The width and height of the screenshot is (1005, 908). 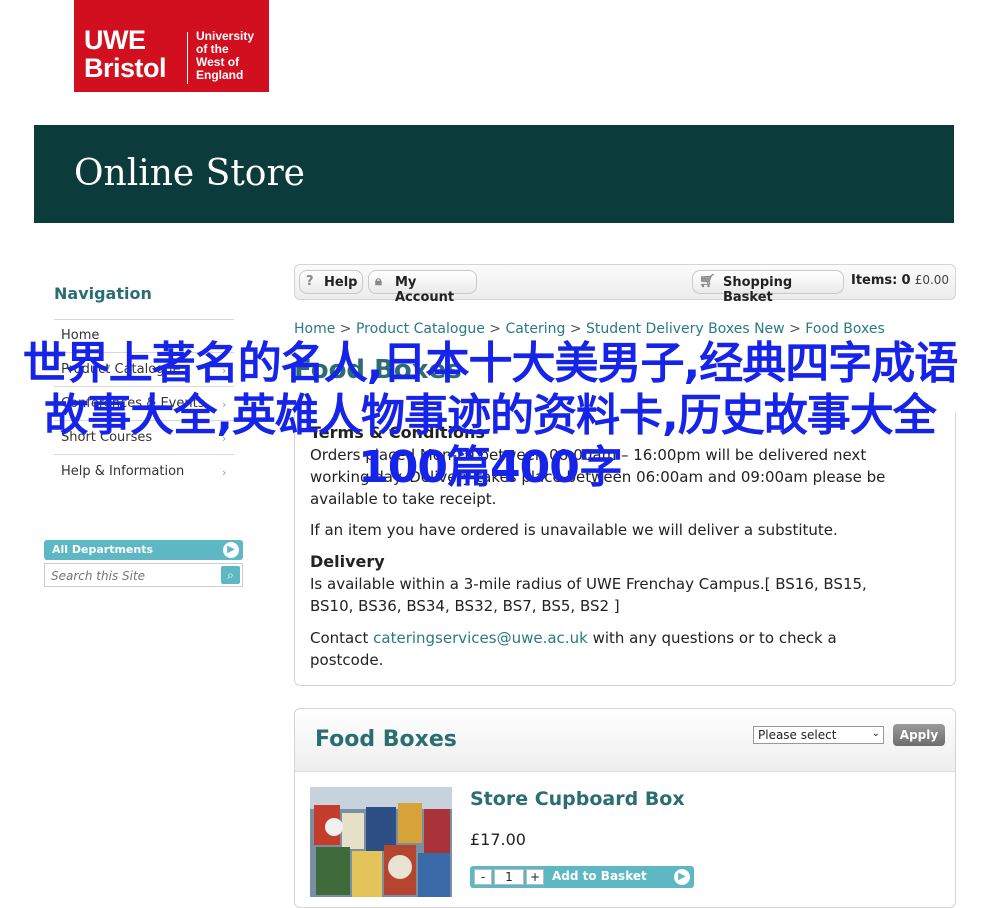 What do you see at coordinates (465, 606) in the screenshot?
I see `delivery-postcodes: BS10, BS36, BS34, BS32, BS7, BS5, BS2 ]` at bounding box center [465, 606].